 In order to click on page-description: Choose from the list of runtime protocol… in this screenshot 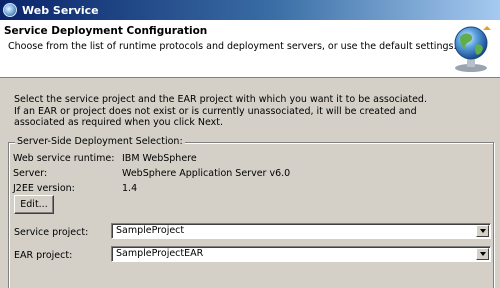, I will do `click(232, 46)`.